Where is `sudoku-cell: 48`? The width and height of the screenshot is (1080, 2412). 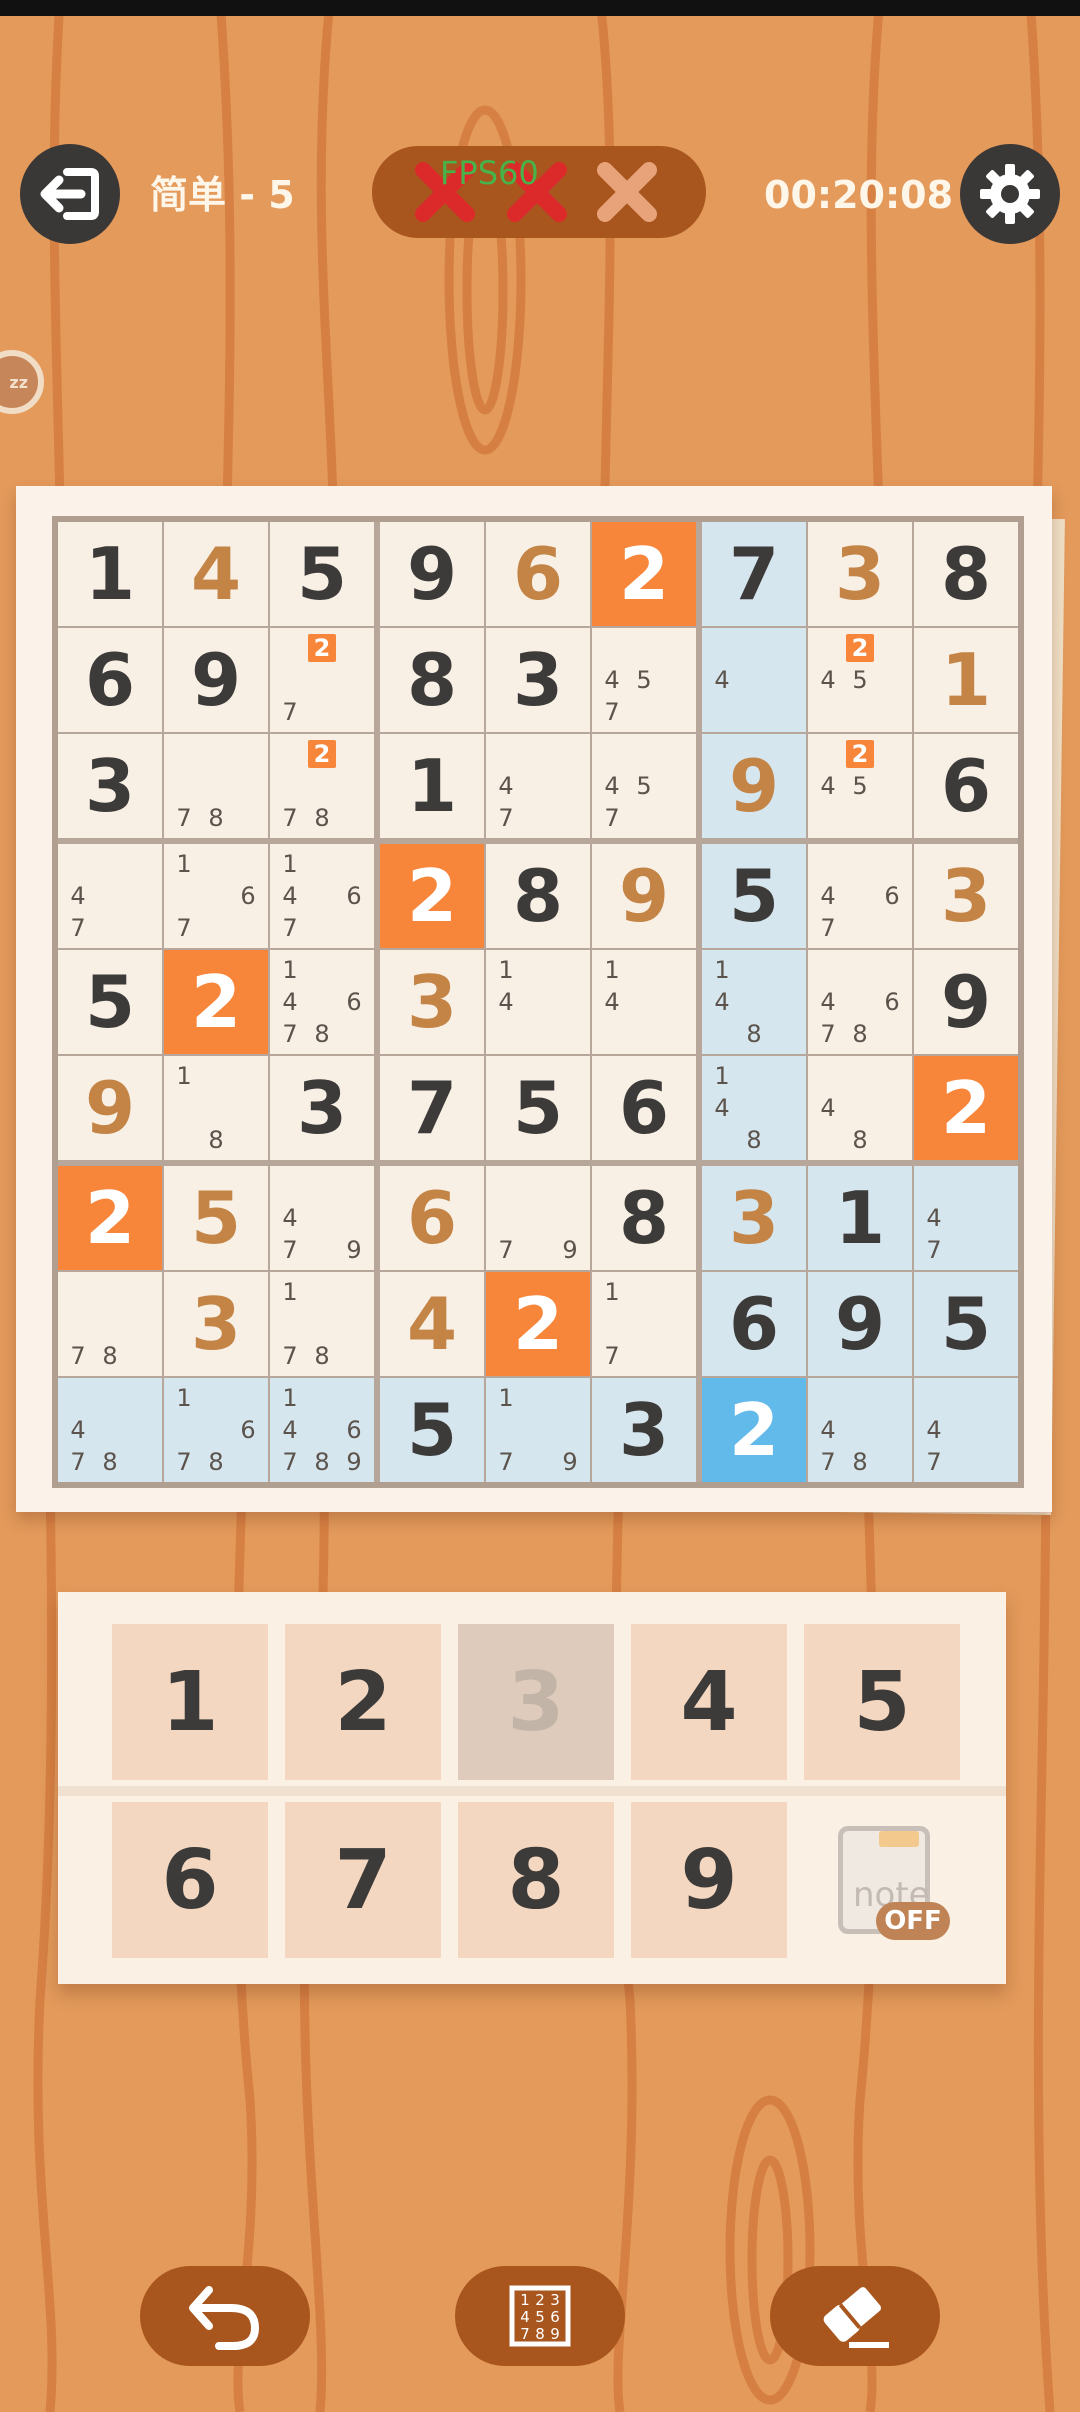
sudoku-cell: 48 is located at coordinates (860, 1108).